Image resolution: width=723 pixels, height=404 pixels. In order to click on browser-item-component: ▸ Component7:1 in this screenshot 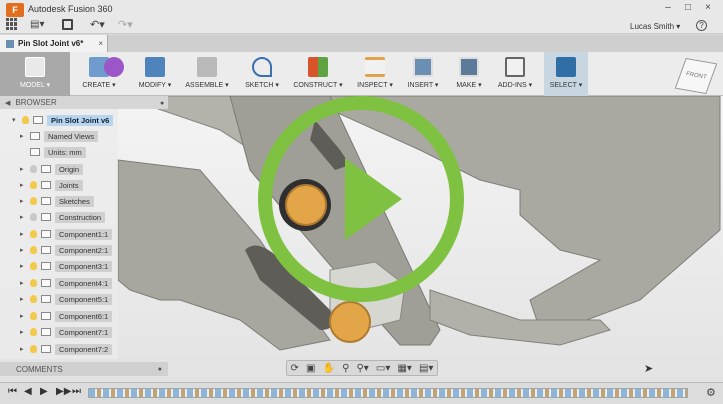, I will do `click(66, 332)`.